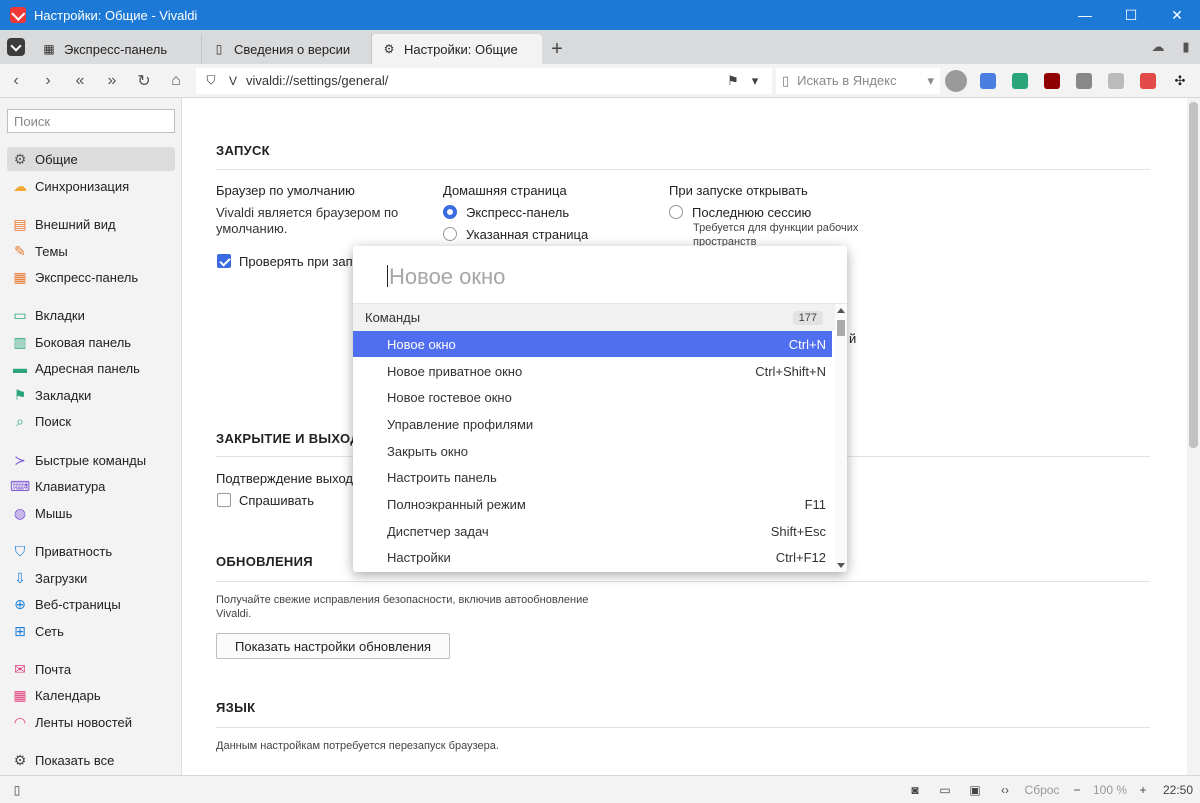 The width and height of the screenshot is (1200, 803). Describe the element at coordinates (862, 80) in the screenshot. I see `search-placeholder: Искать в Яндекс` at that location.